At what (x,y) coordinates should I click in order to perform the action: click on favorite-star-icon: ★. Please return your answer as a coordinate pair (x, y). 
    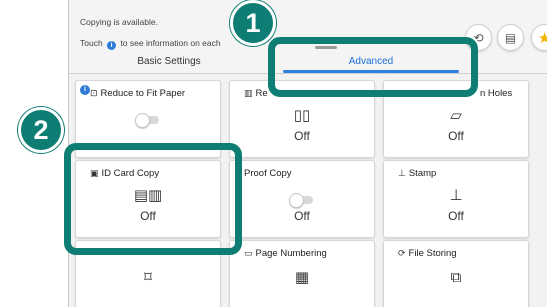
    Looking at the image, I should click on (539, 37).